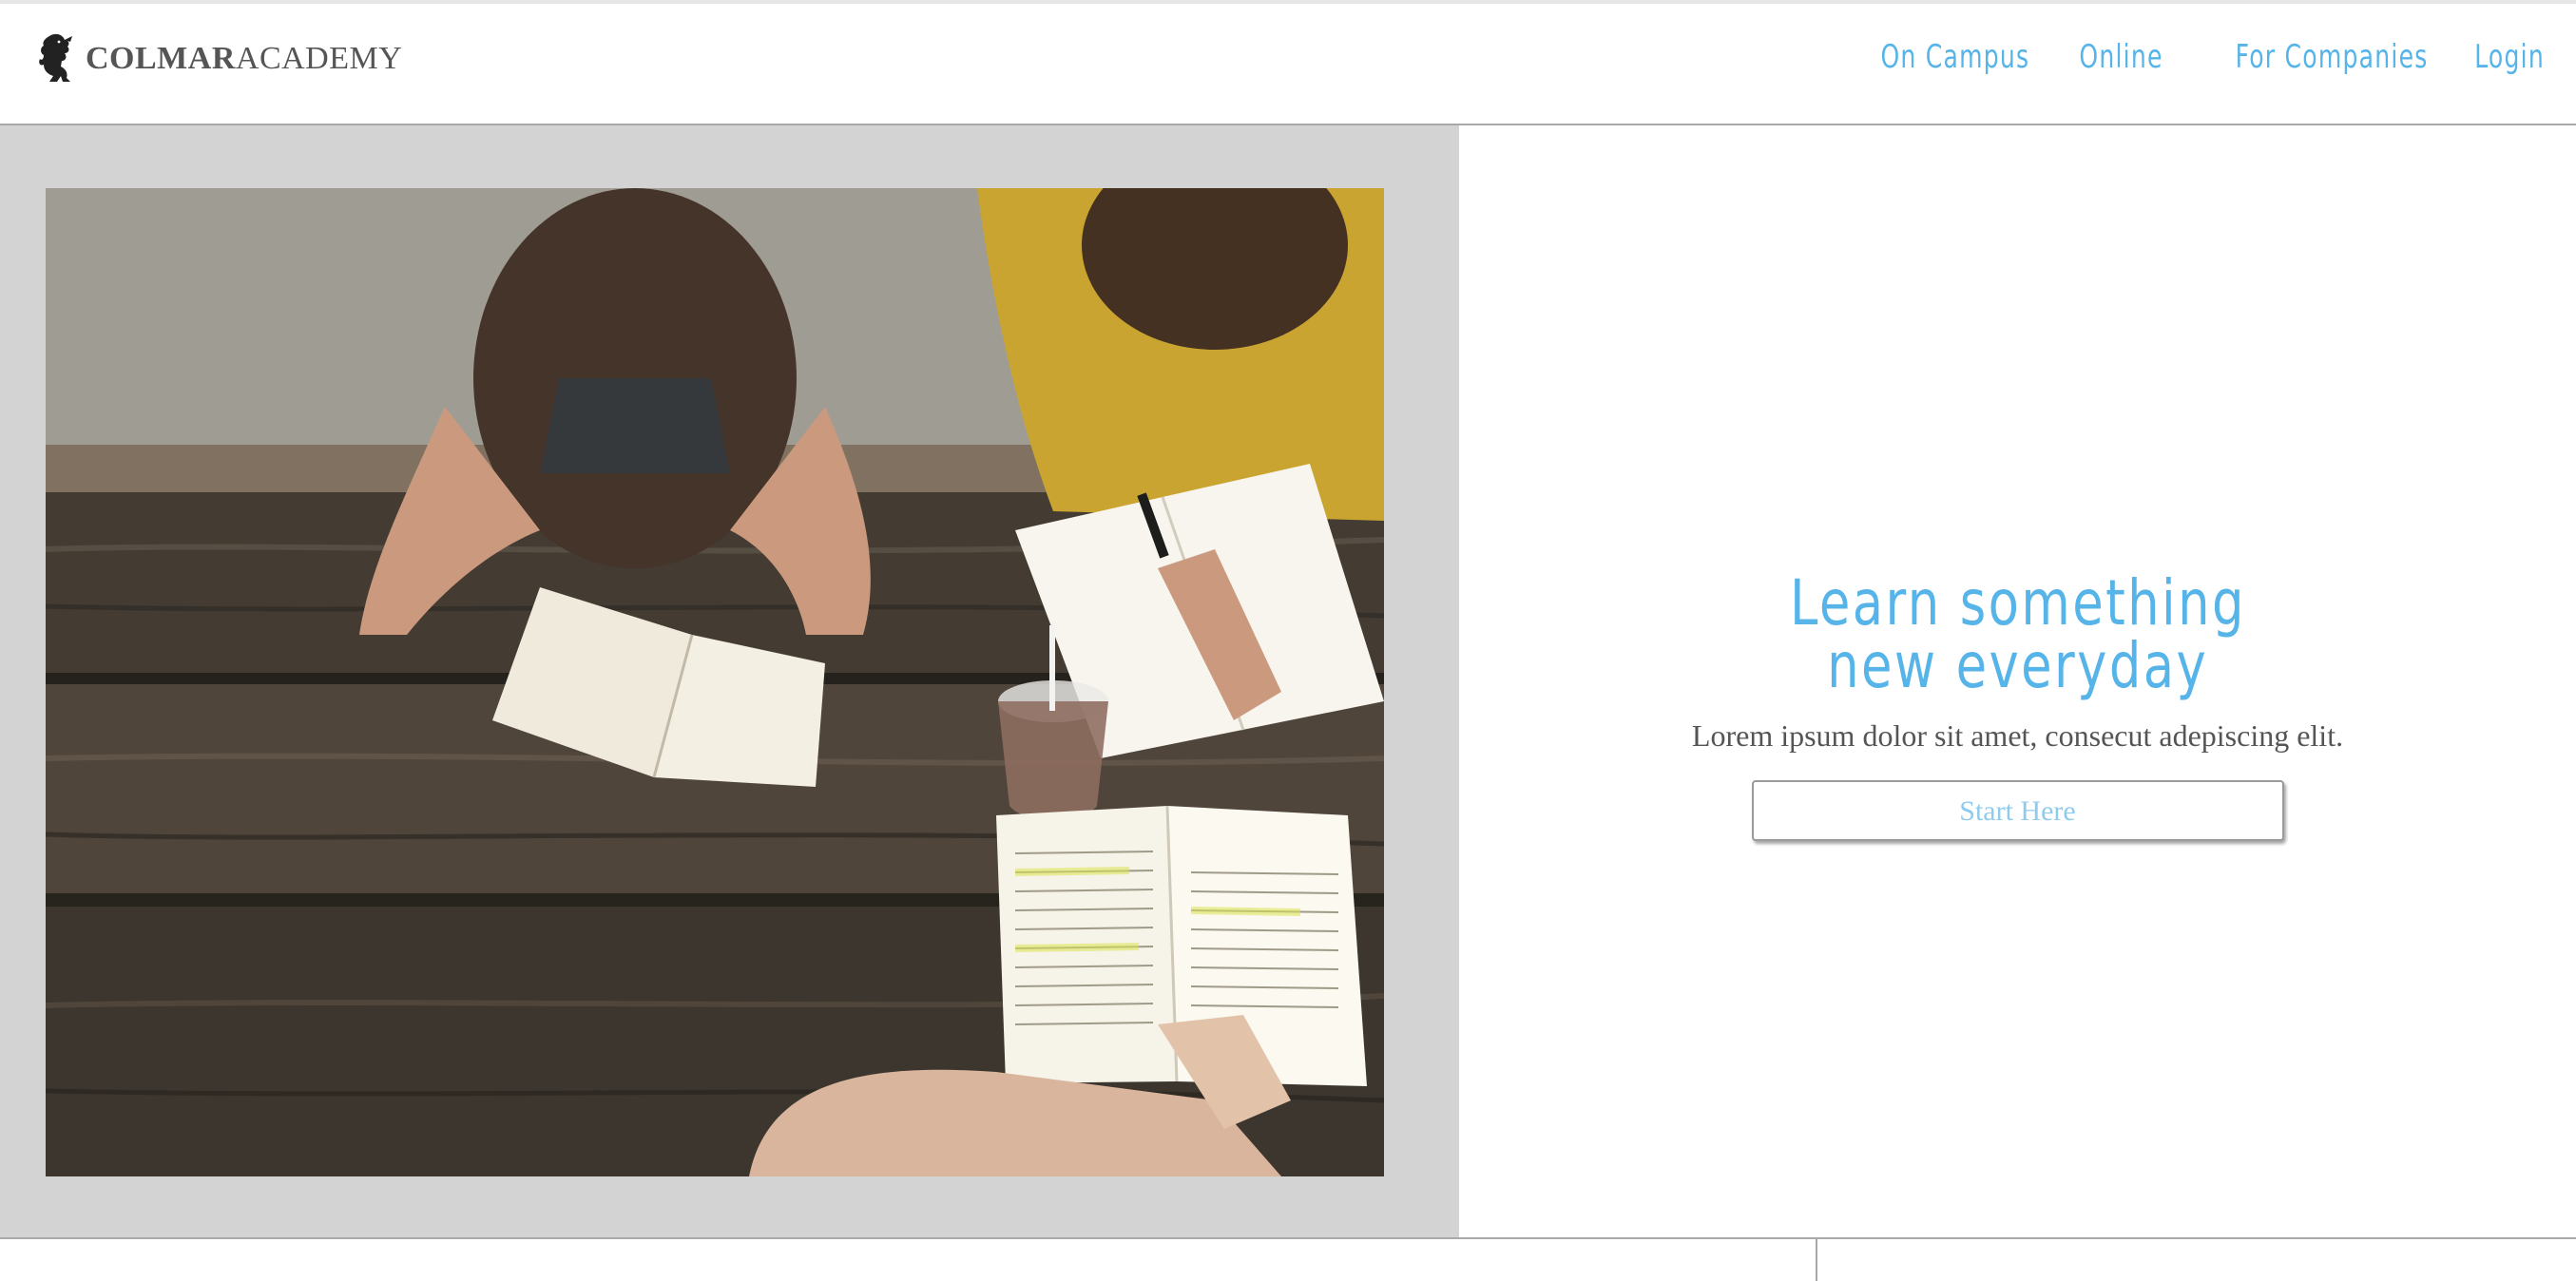 The width and height of the screenshot is (2576, 1281). What do you see at coordinates (1955, 57) in the screenshot?
I see `nav-link-on-campus: On Campus` at bounding box center [1955, 57].